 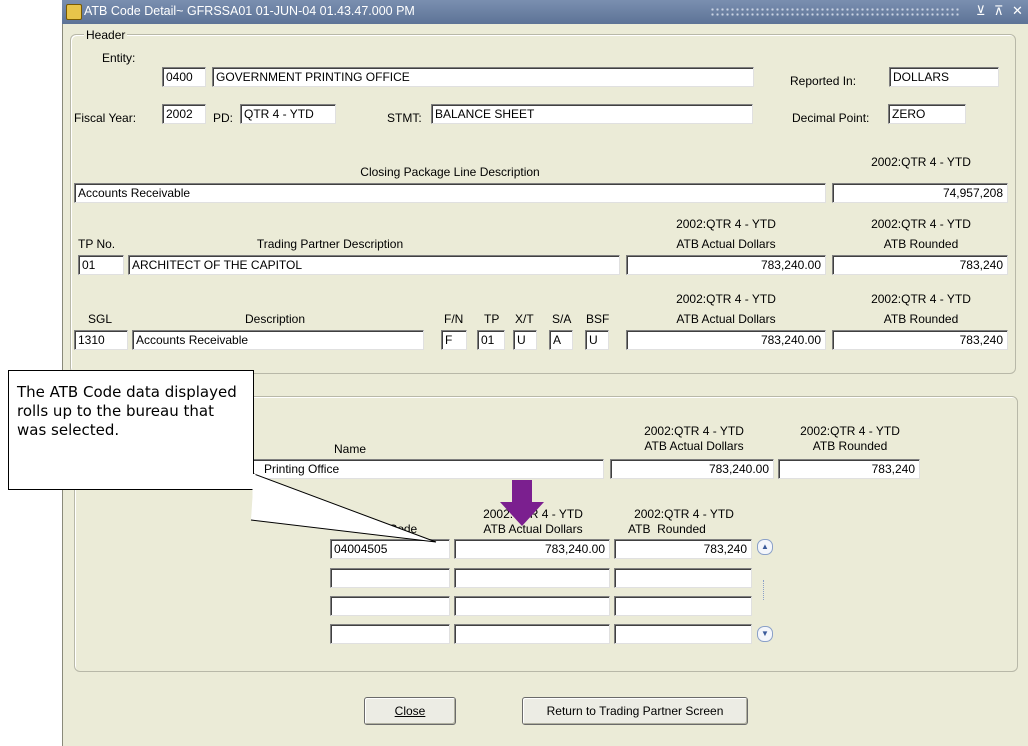 I want to click on xt-header: X/T, so click(x=524, y=319).